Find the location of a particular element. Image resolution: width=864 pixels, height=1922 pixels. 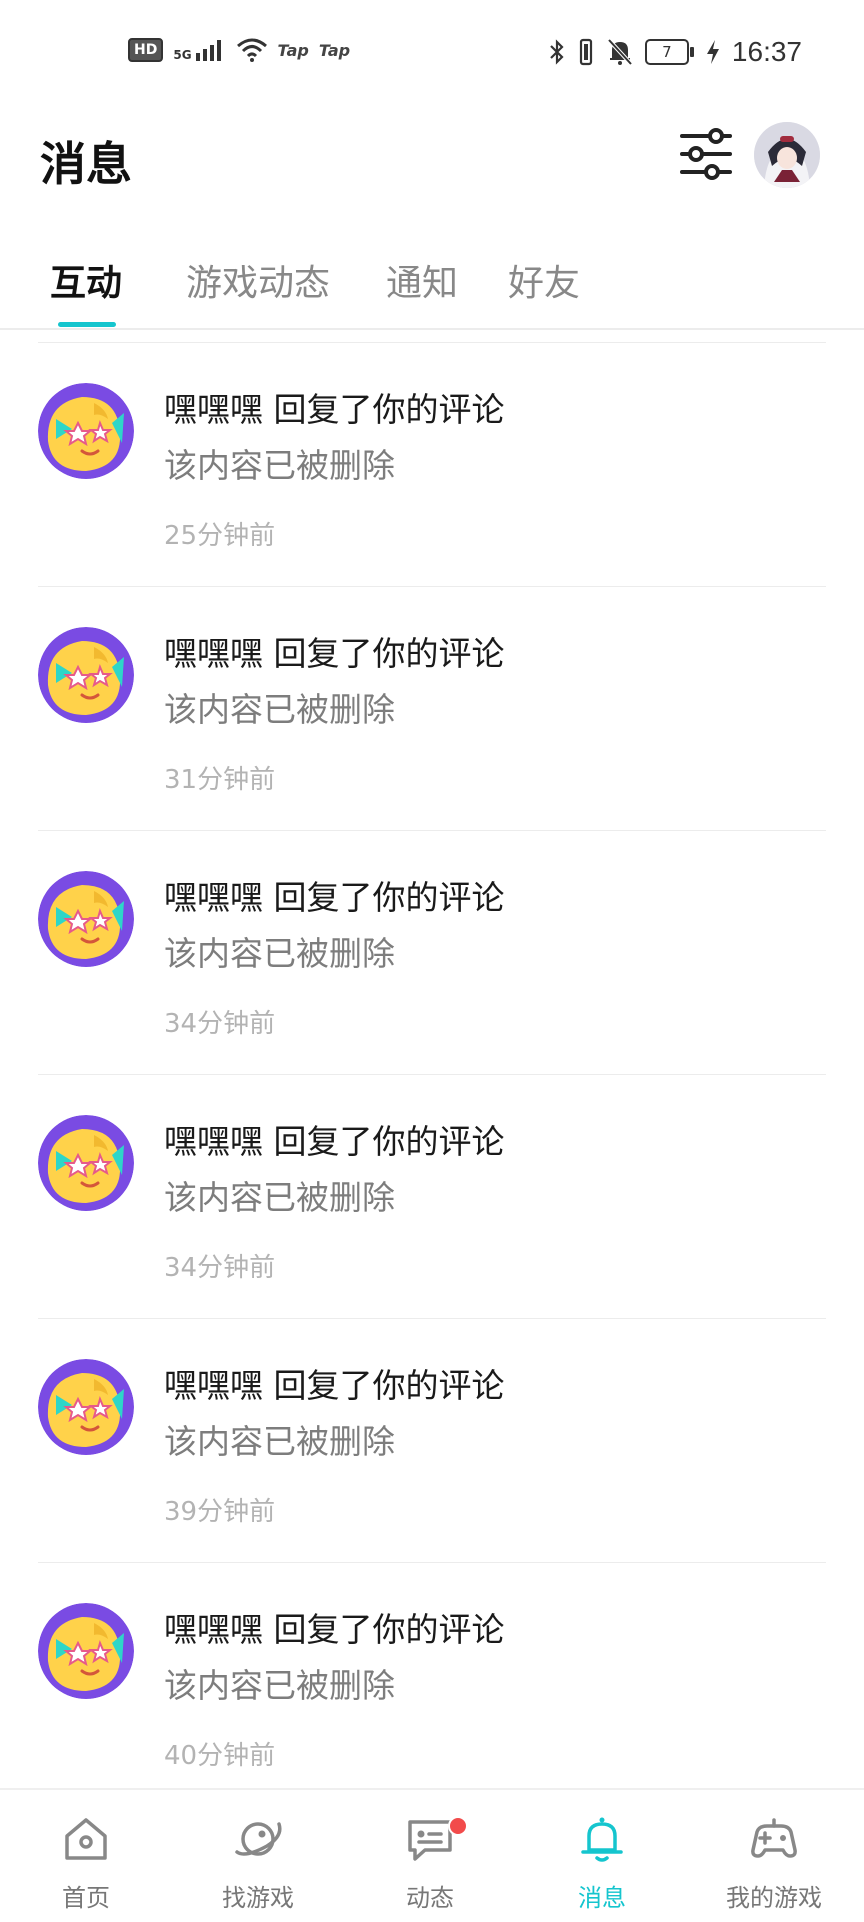

message-item: 嘿嘿嘿 回复了你的评论 该内容已被删除 31分钟前 is located at coordinates (432, 709).